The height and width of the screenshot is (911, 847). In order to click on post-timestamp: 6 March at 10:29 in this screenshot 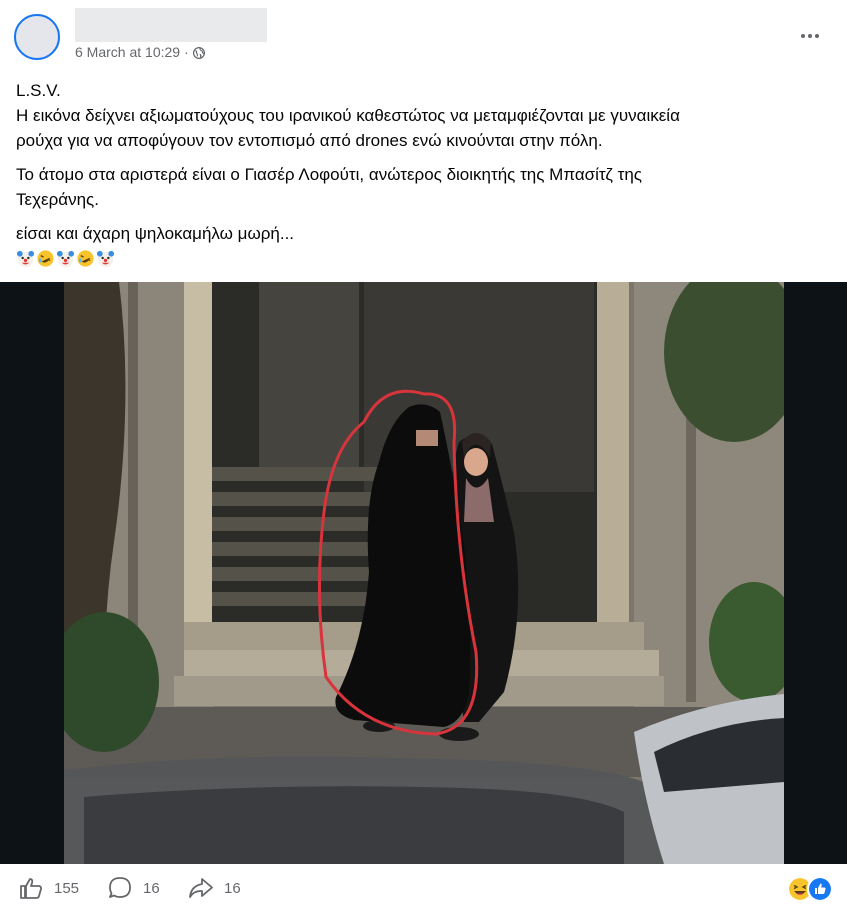, I will do `click(127, 52)`.